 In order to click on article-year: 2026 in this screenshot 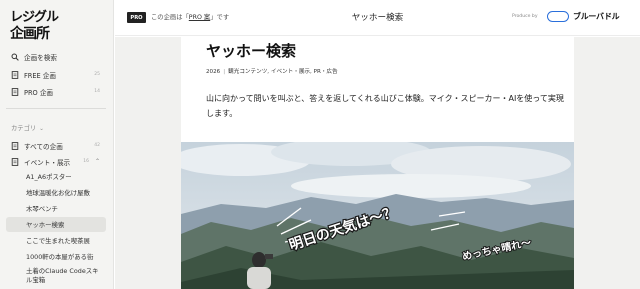, I will do `click(213, 72)`.